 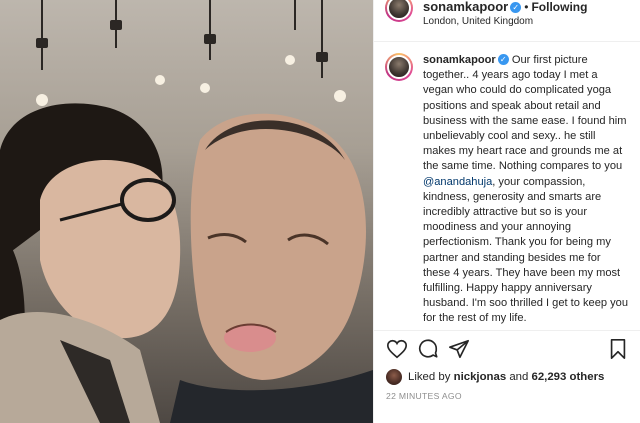 What do you see at coordinates (394, 377) in the screenshot?
I see `liker-avatar` at bounding box center [394, 377].